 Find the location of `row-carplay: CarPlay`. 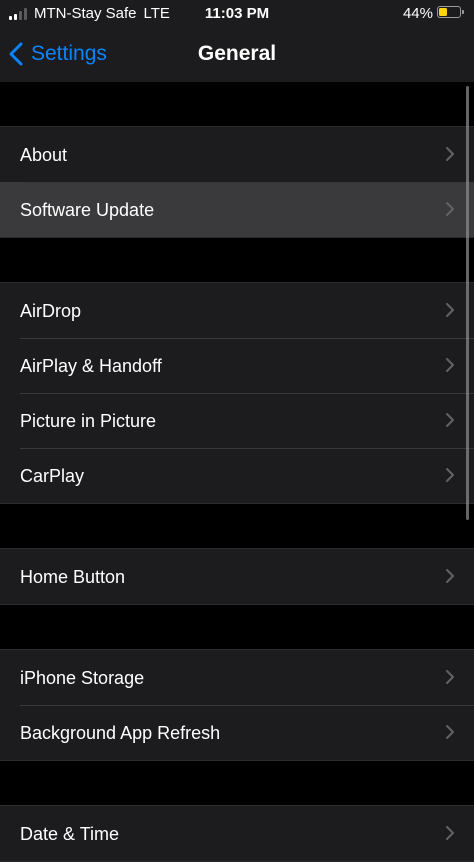

row-carplay: CarPlay is located at coordinates (237, 475).